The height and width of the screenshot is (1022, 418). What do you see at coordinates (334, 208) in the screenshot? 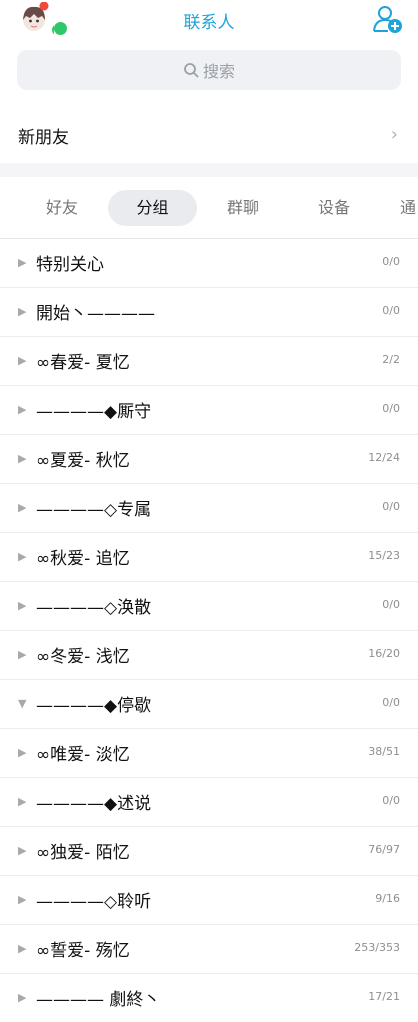
I see `tab-devices: 设备` at bounding box center [334, 208].